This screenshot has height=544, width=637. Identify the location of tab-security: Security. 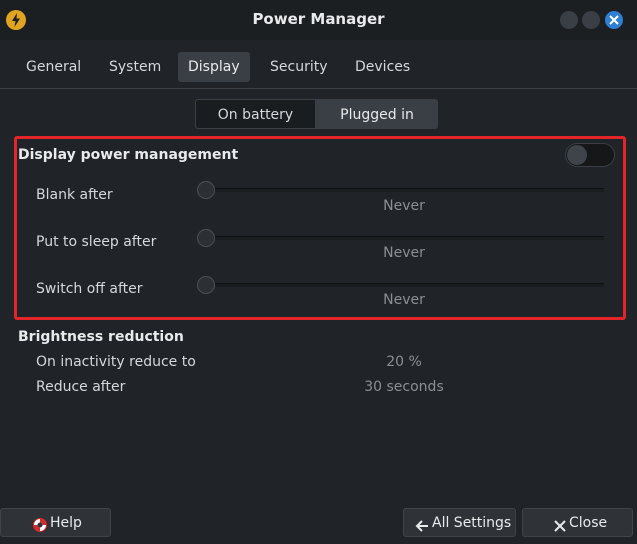
(299, 67).